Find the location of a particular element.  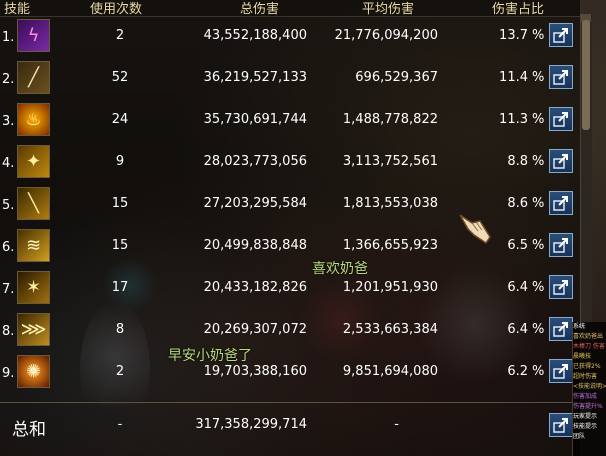

total-damage-value: 27,203,295,584 is located at coordinates (255, 203).